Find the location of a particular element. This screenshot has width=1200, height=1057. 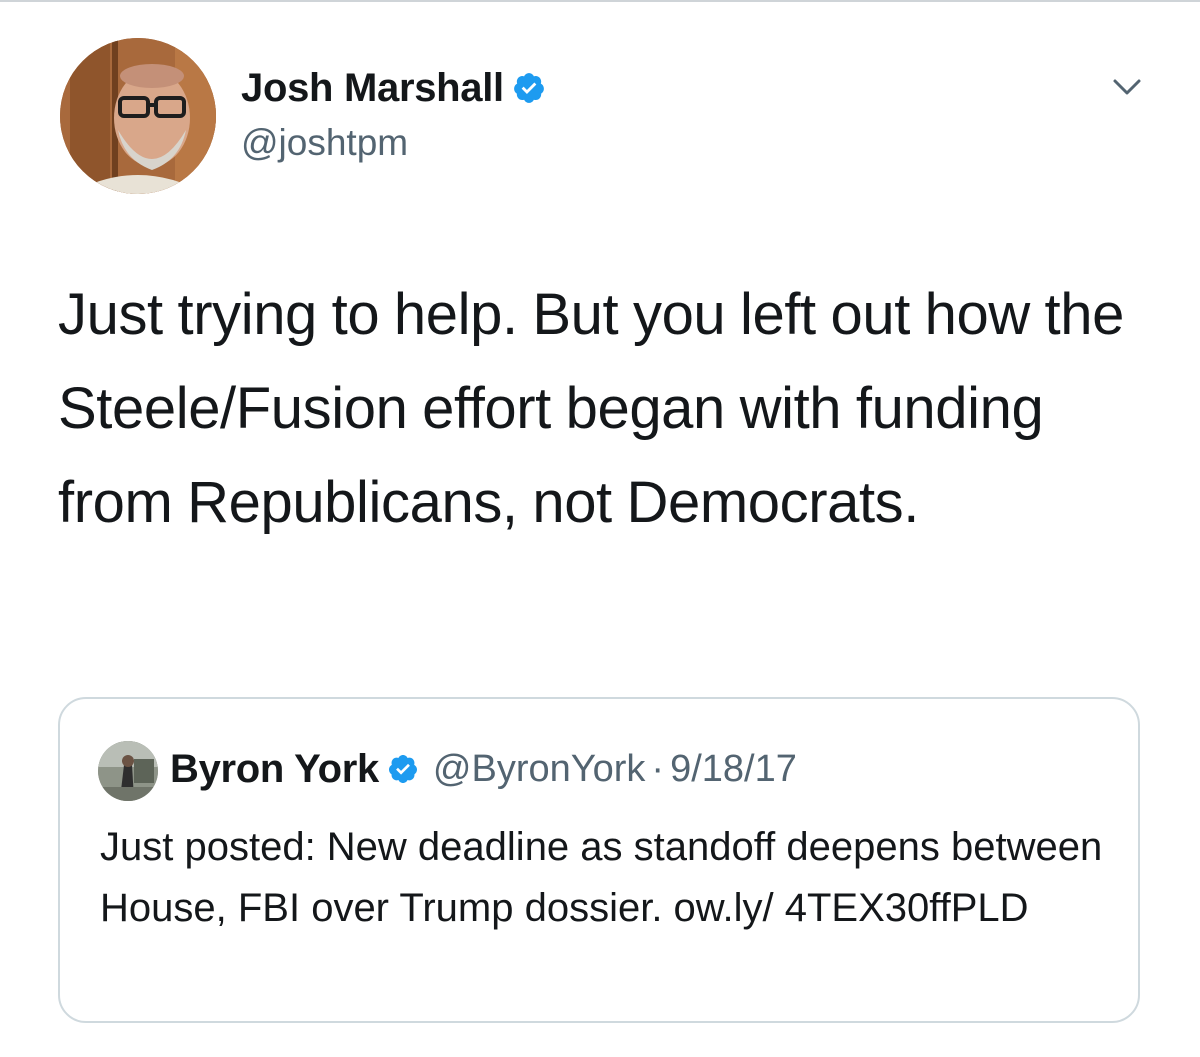

author-avatar is located at coordinates (138, 116).